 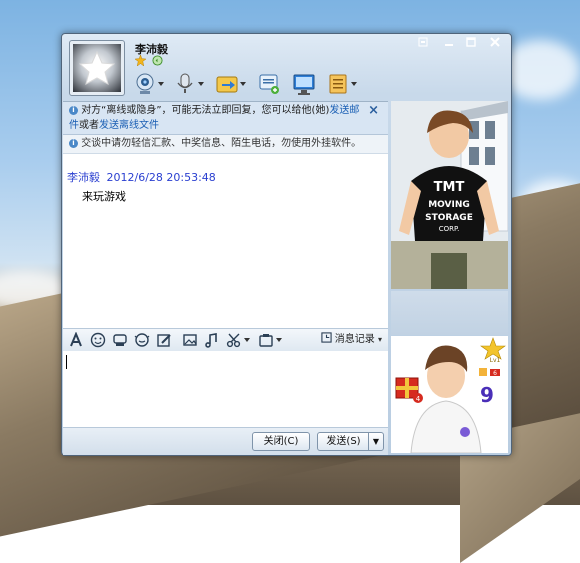 I want to click on magic-emoticon-icon, so click(x=120, y=340).